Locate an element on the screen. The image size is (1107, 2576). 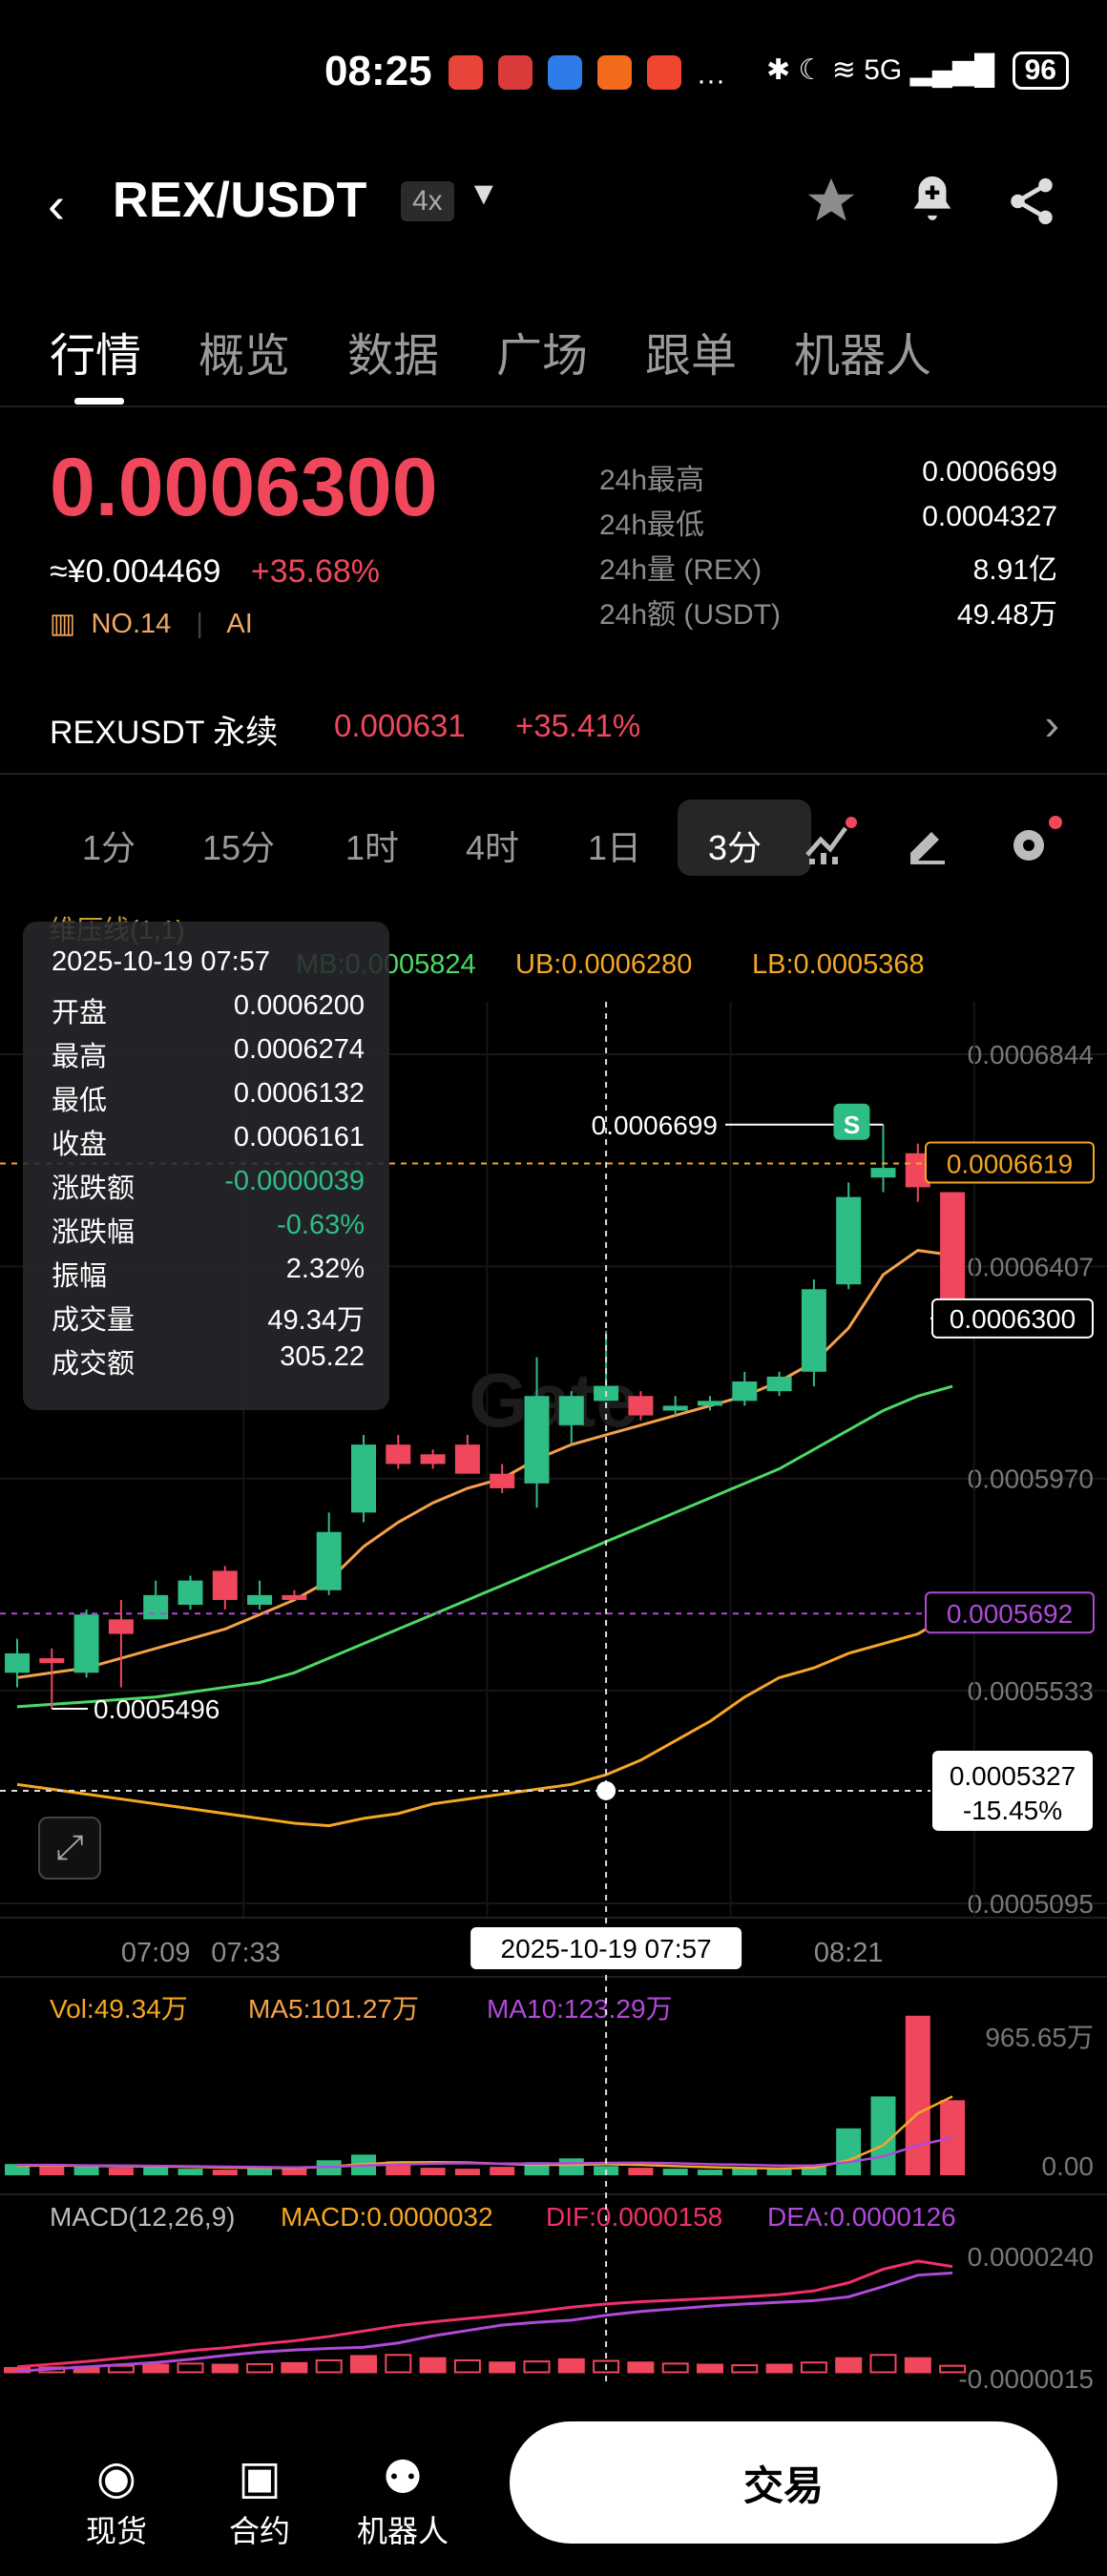
indicator-icon is located at coordinates (830, 840).